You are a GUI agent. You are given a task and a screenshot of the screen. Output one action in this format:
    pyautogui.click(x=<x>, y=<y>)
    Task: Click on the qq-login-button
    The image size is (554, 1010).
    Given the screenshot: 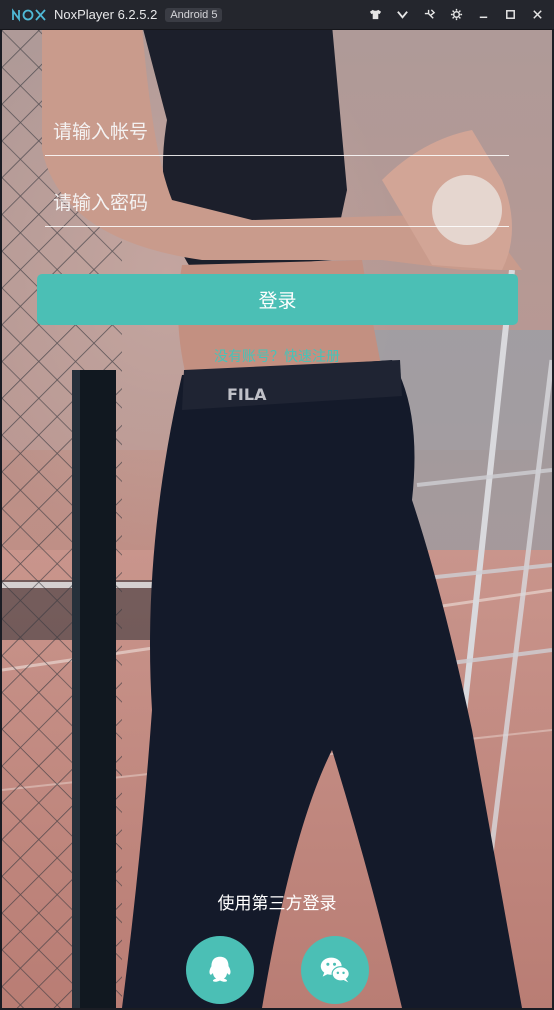 What is the action you would take?
    pyautogui.click(x=220, y=970)
    